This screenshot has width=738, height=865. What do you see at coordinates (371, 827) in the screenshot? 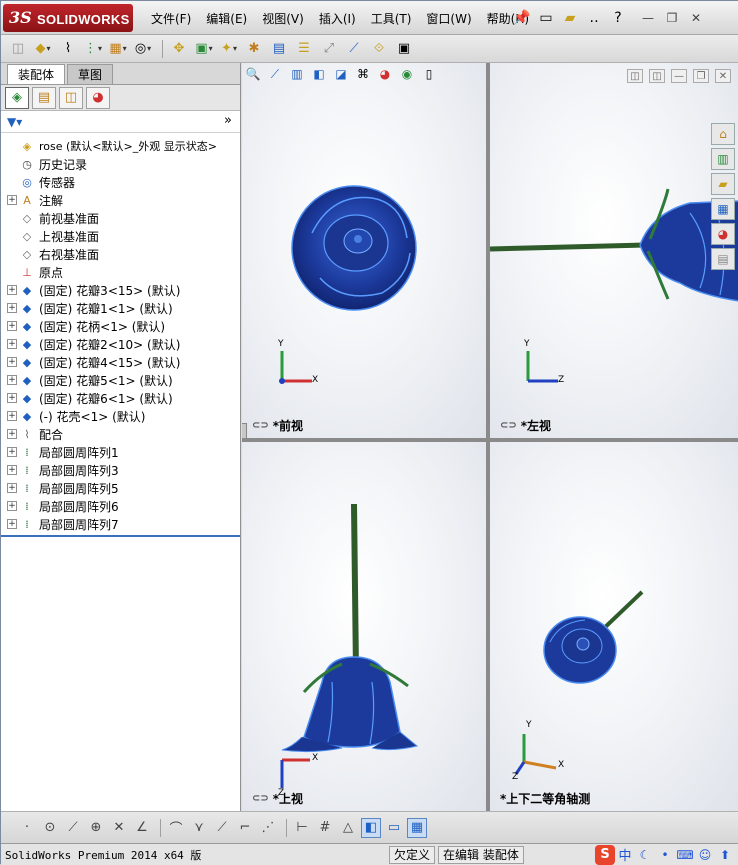
I see `3d-view-icon: ◧` at bounding box center [371, 827].